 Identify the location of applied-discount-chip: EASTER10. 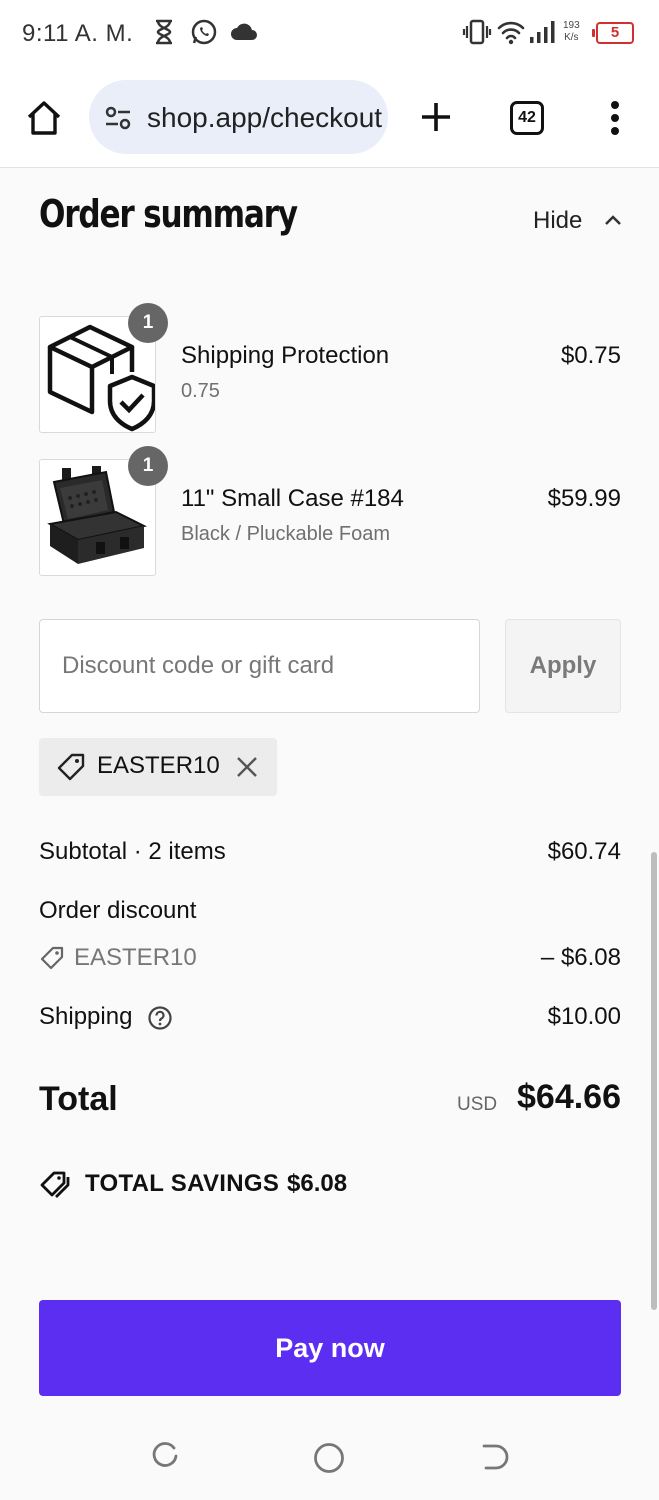
(158, 767).